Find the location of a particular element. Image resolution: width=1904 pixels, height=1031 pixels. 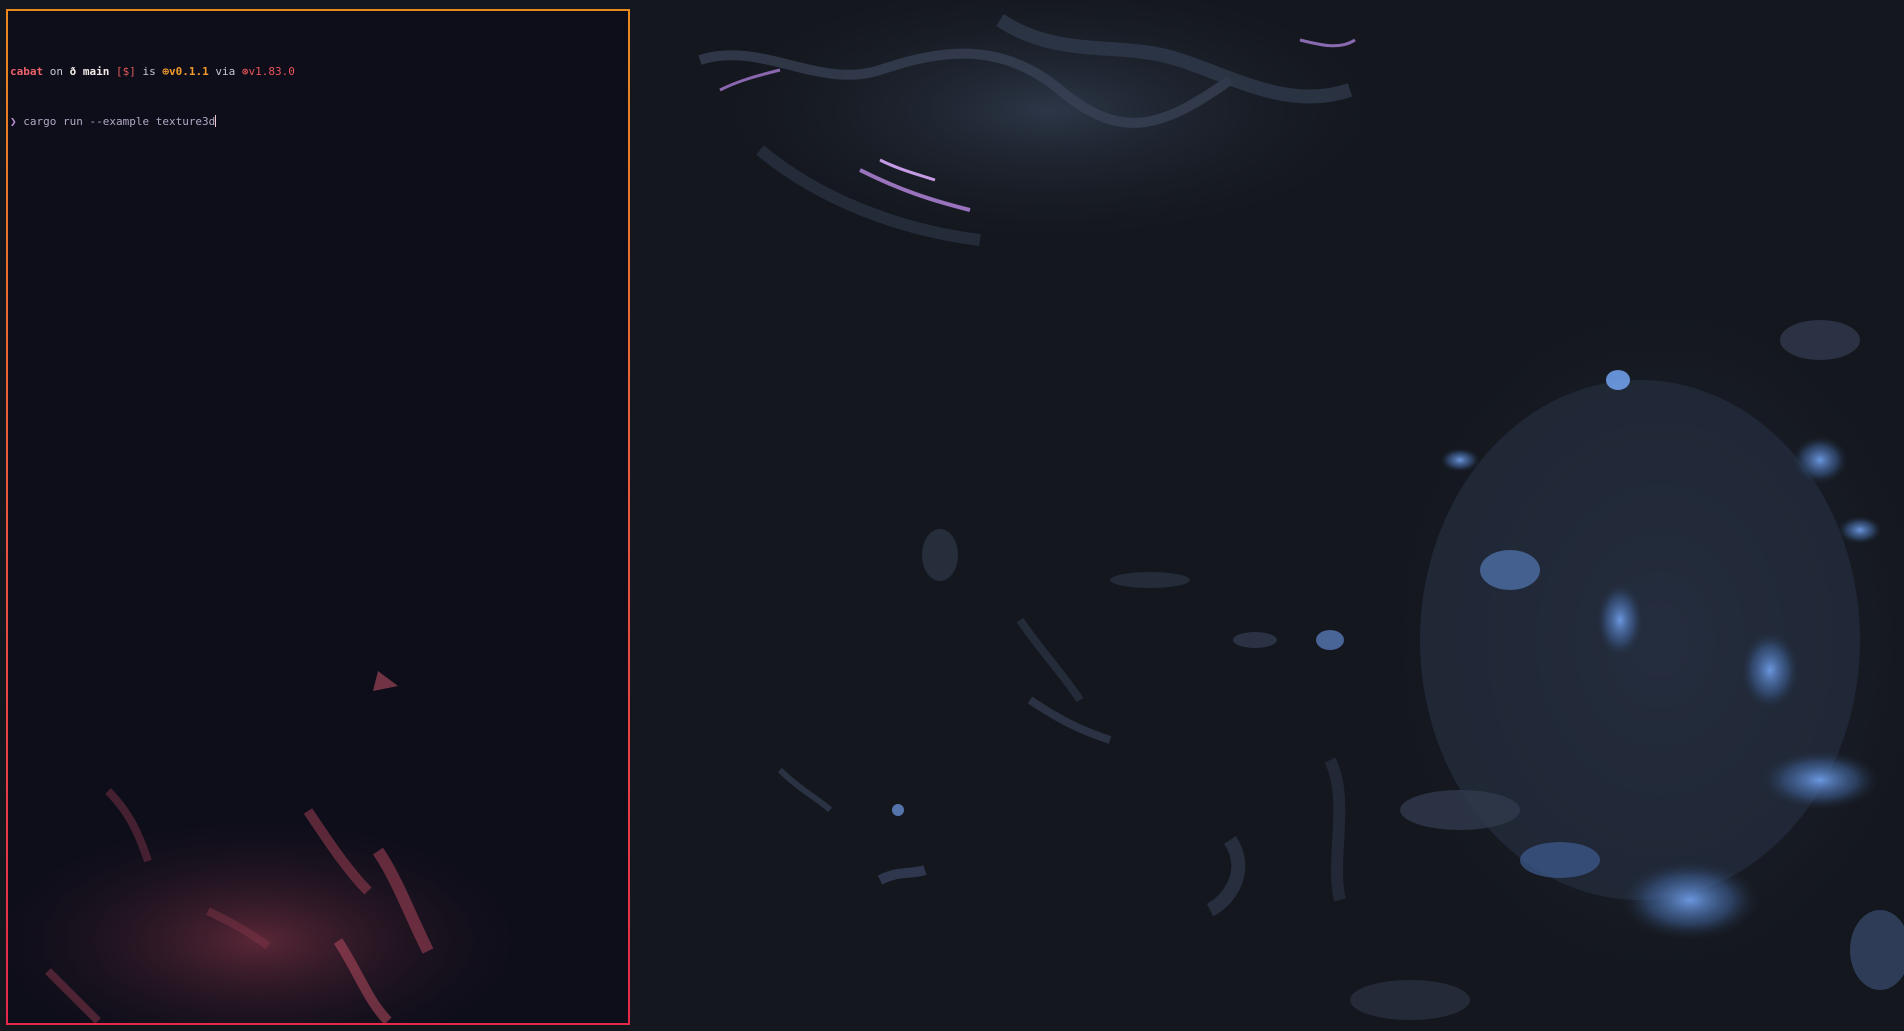

git-branch-name: main is located at coordinates (96, 71).